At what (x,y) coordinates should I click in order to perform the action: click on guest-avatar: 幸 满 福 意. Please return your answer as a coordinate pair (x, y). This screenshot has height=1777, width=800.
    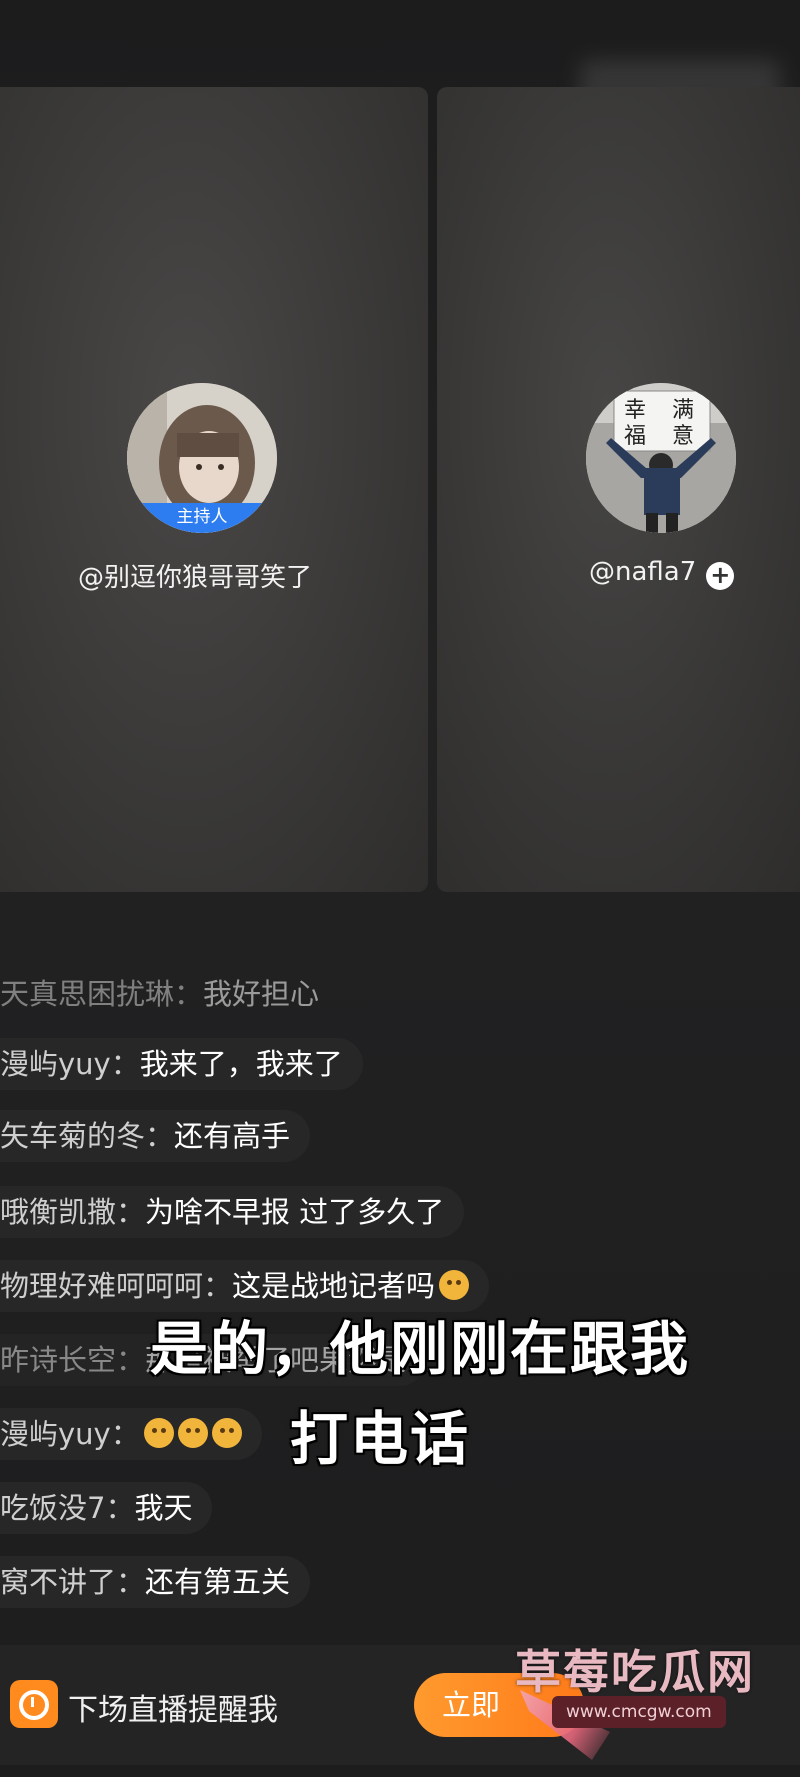
    Looking at the image, I should click on (661, 458).